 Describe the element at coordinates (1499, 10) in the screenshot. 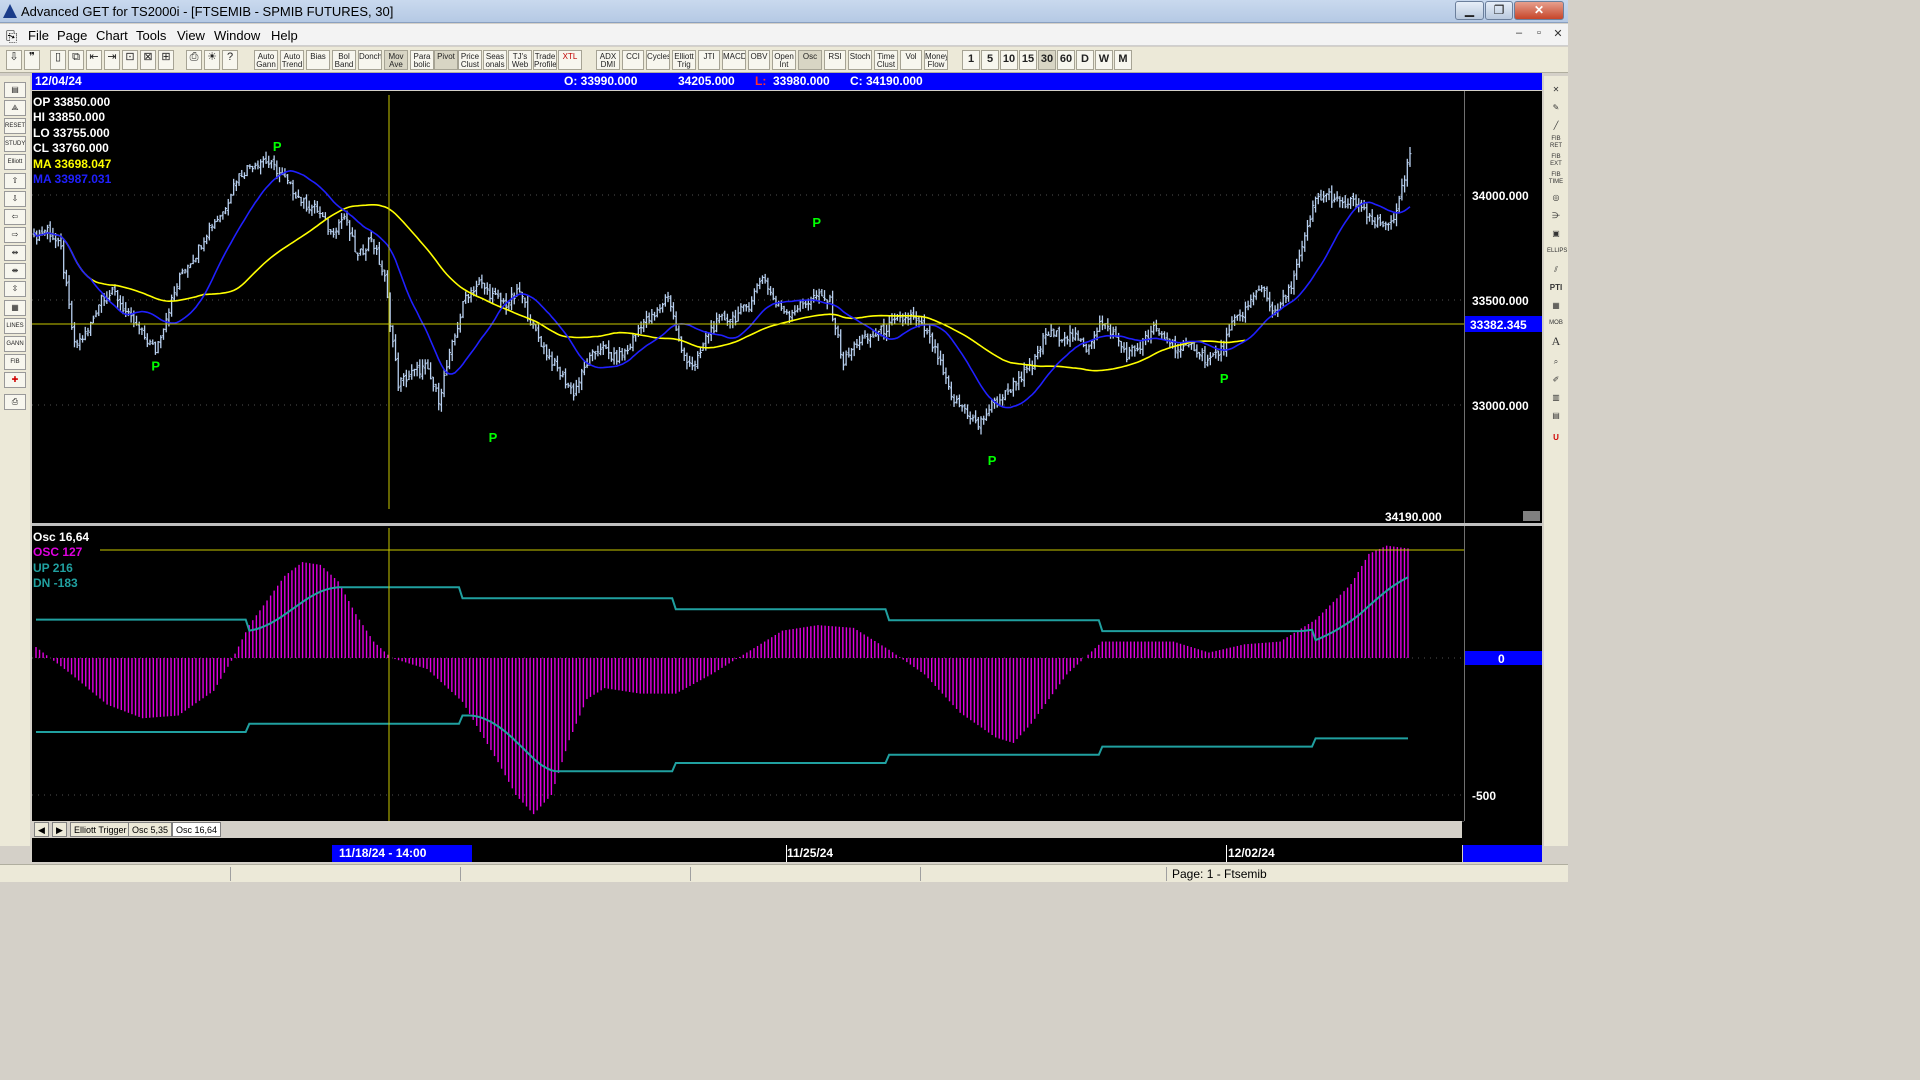

I see `maximize-button: ❐` at that location.